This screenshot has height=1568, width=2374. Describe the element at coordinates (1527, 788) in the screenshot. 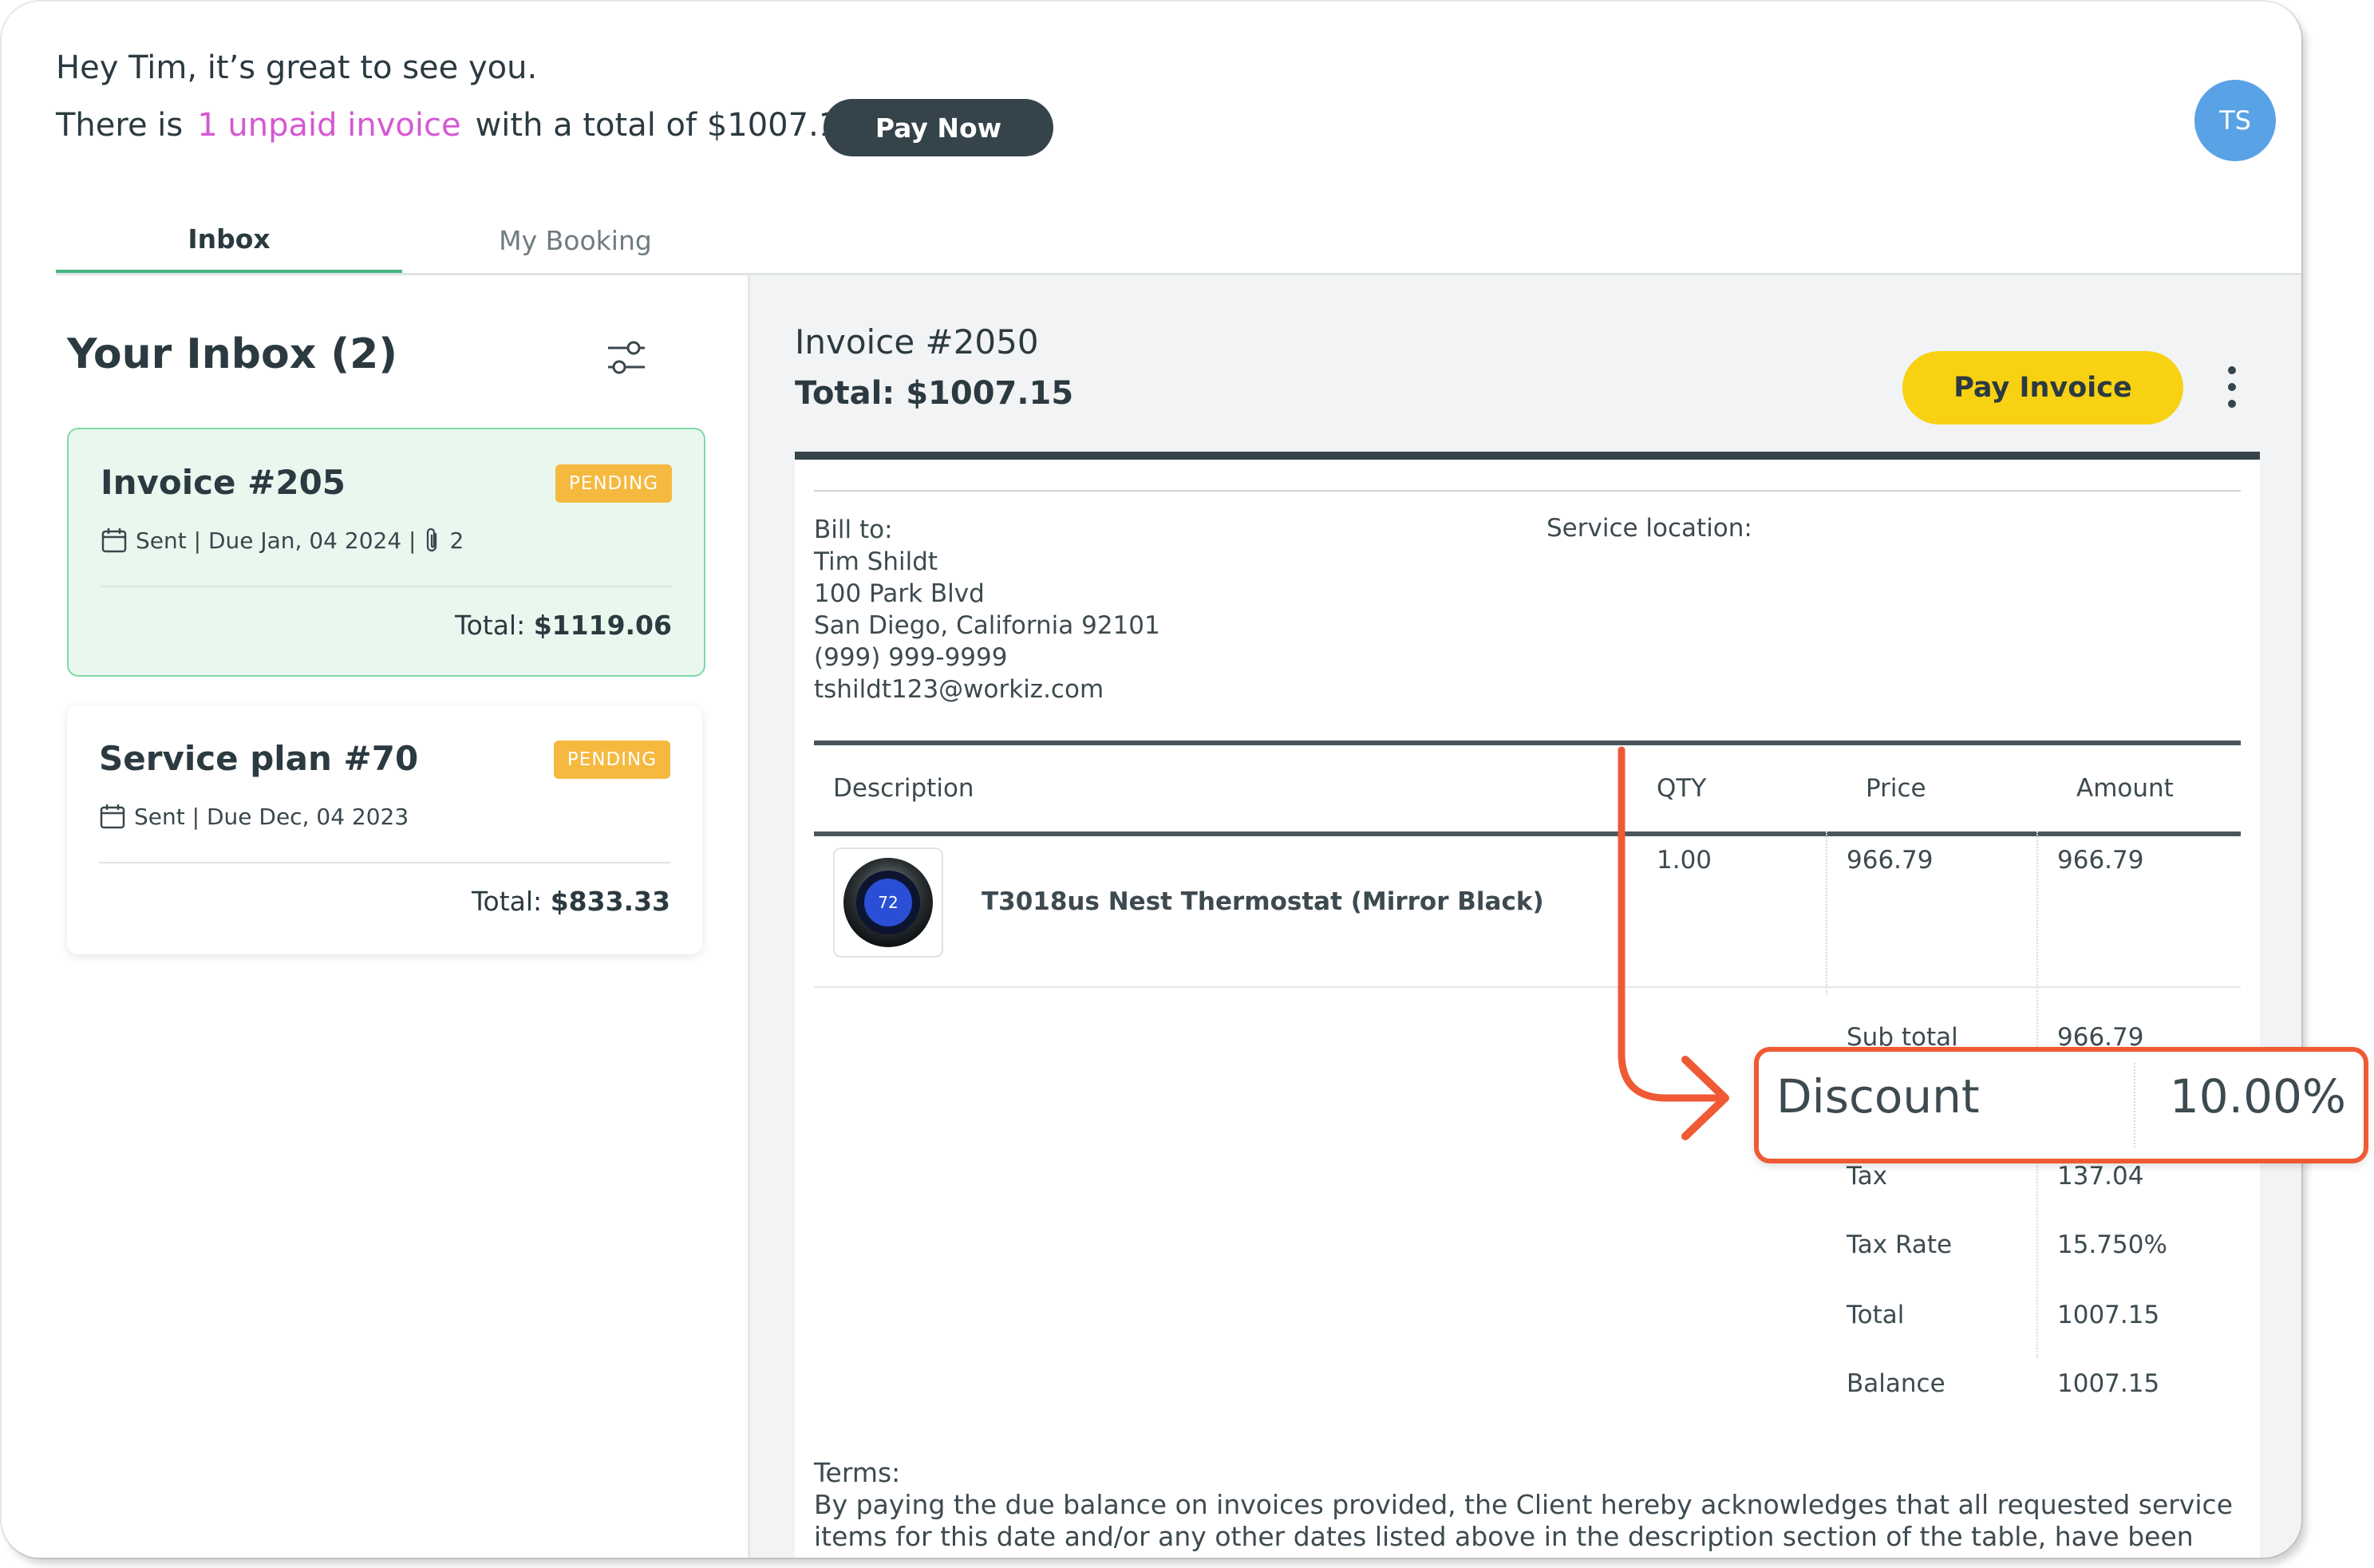

I see `table-header: Description QTY Price Amount` at that location.